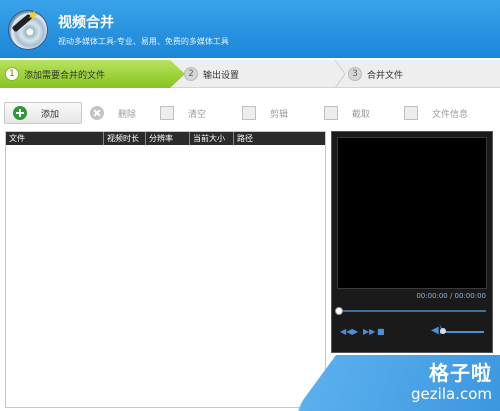 This screenshot has height=411, width=500. What do you see at coordinates (65, 75) in the screenshot?
I see `step-label: 添加需要合并的文件` at bounding box center [65, 75].